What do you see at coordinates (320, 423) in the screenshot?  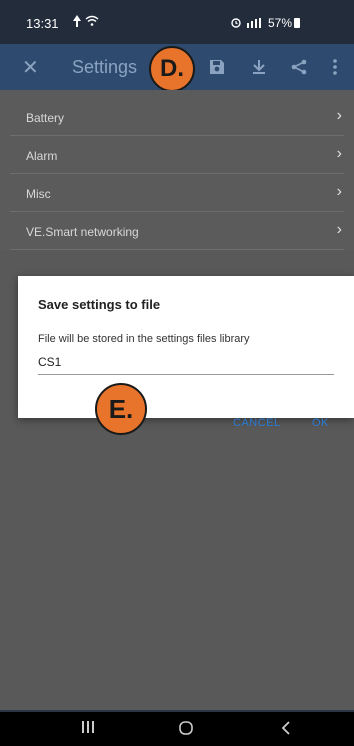 I see `ok-button: OK` at bounding box center [320, 423].